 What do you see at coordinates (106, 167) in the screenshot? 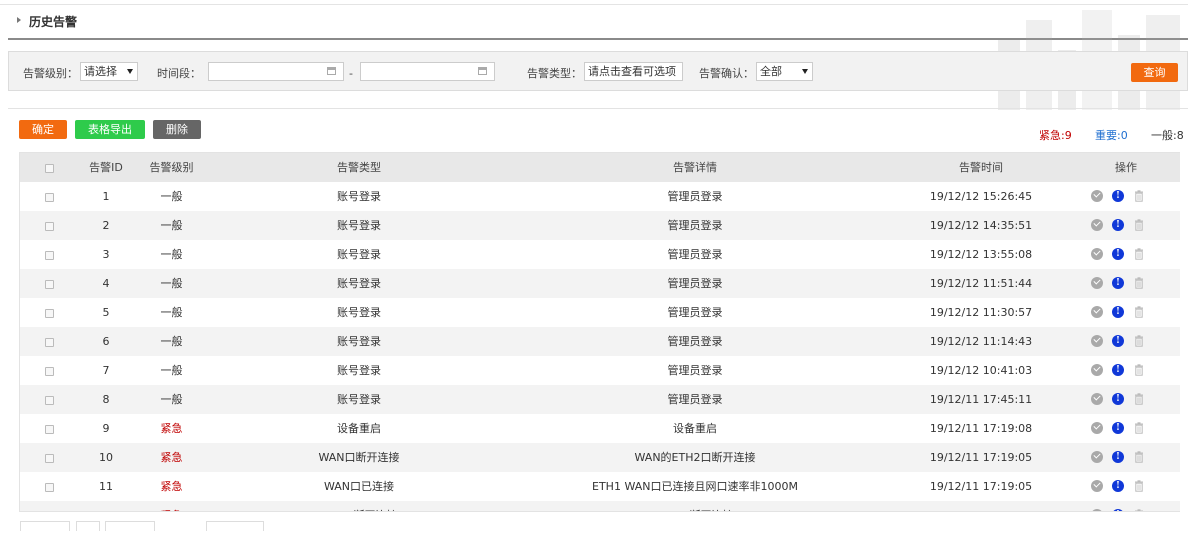
I see `col-header: 告警ID` at bounding box center [106, 167].